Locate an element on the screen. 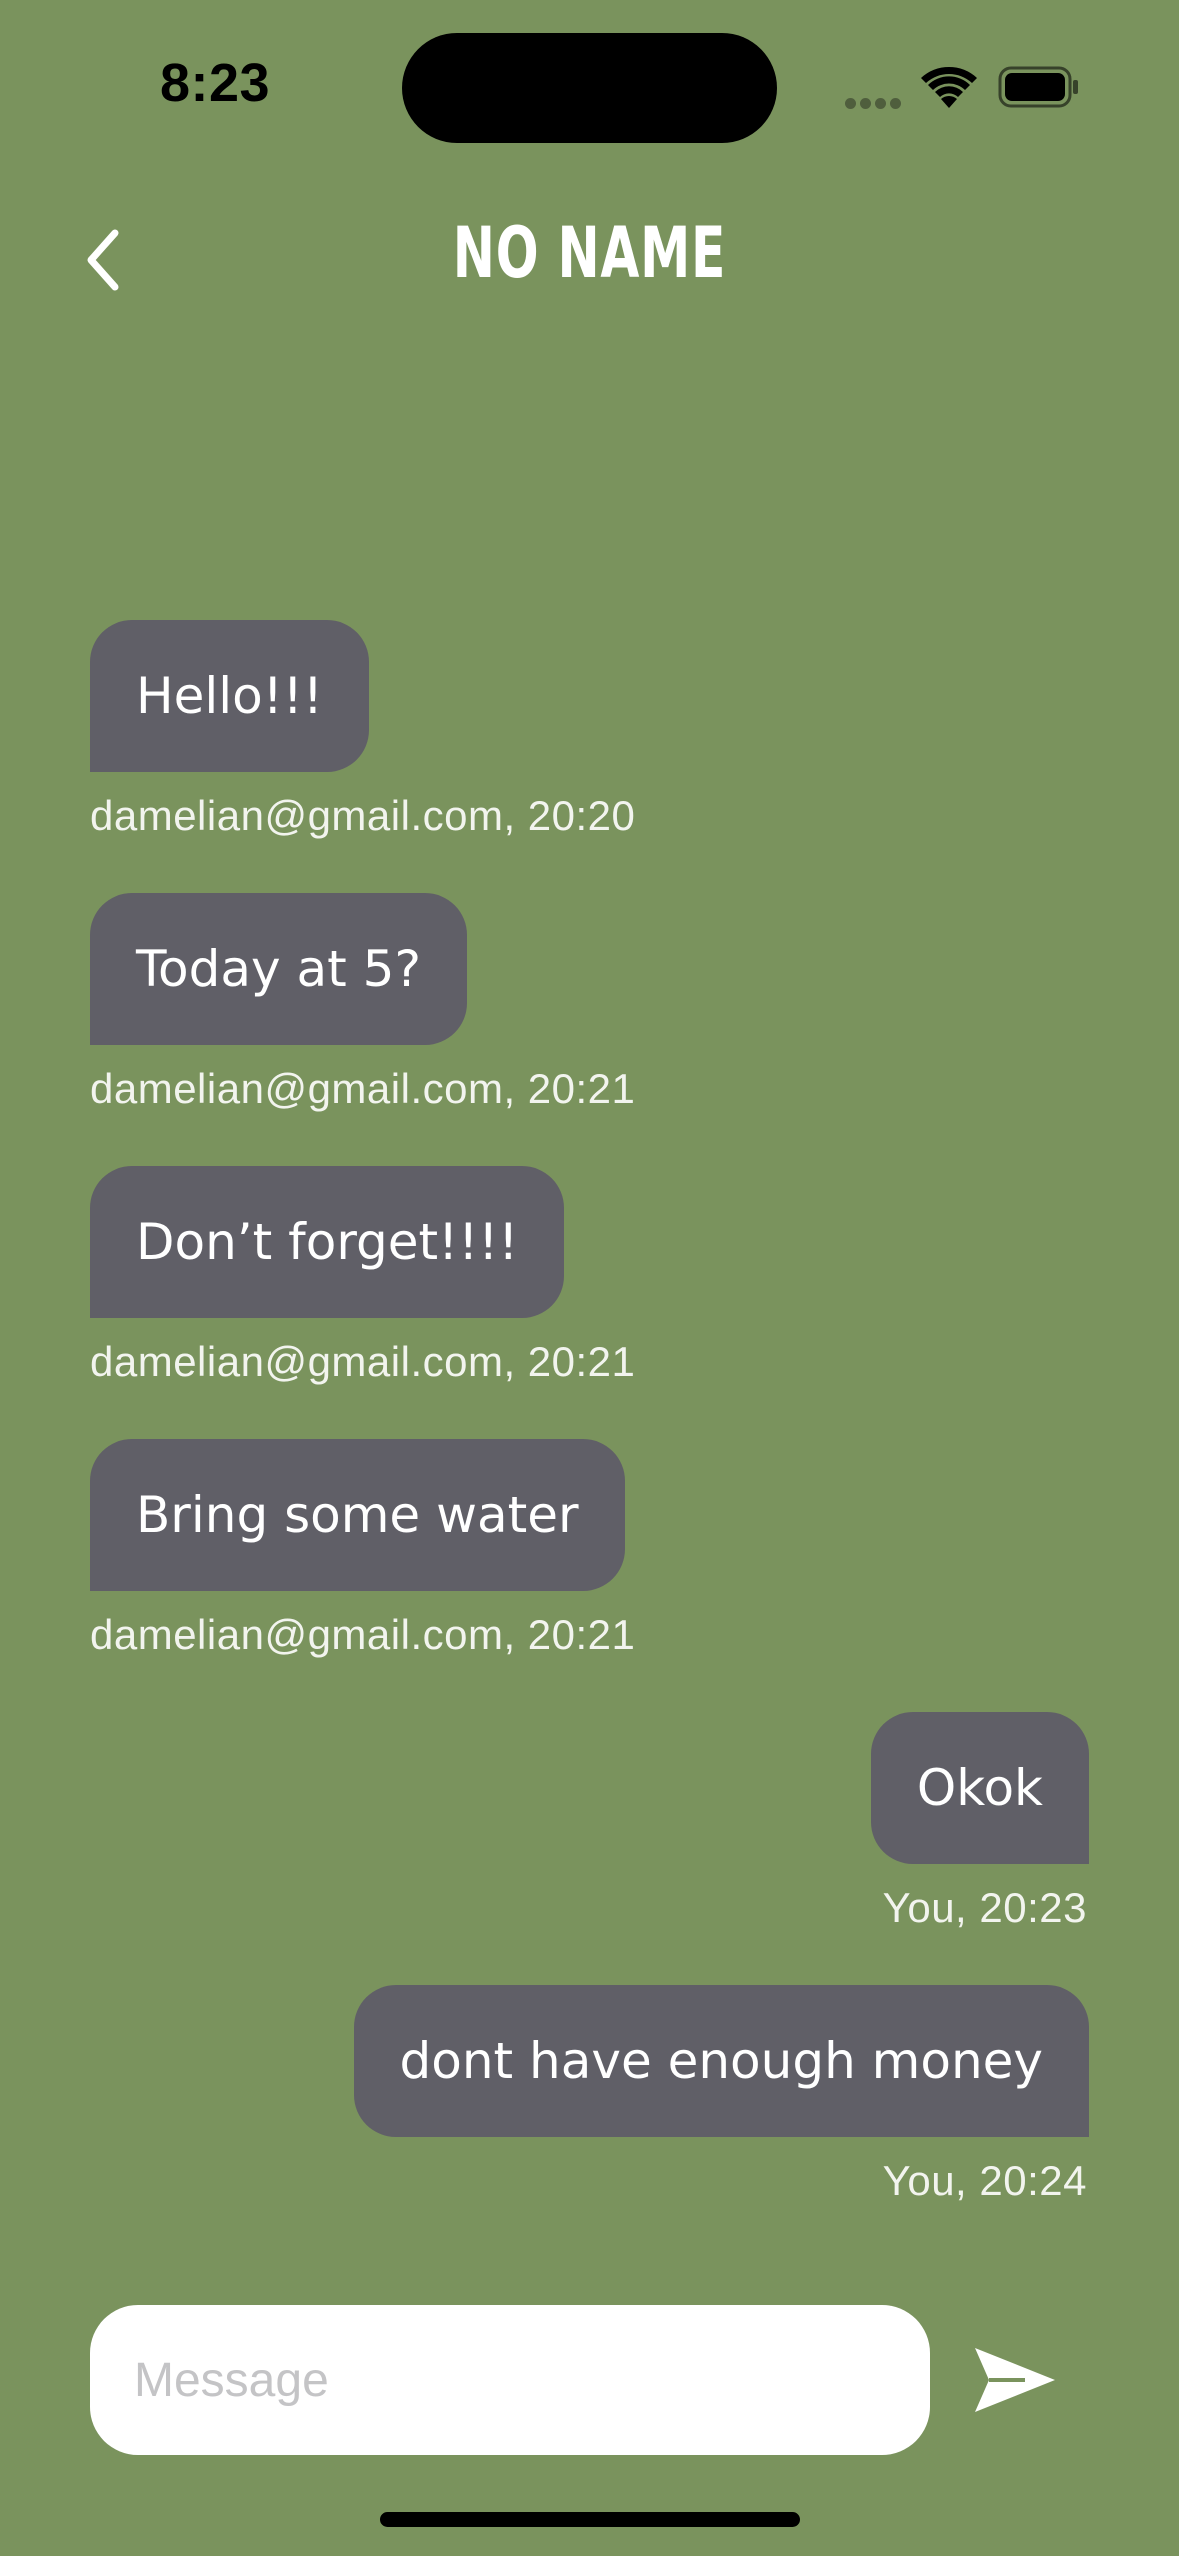 The width and height of the screenshot is (1179, 2556). status-bar: 8:23 is located at coordinates (589, 87).